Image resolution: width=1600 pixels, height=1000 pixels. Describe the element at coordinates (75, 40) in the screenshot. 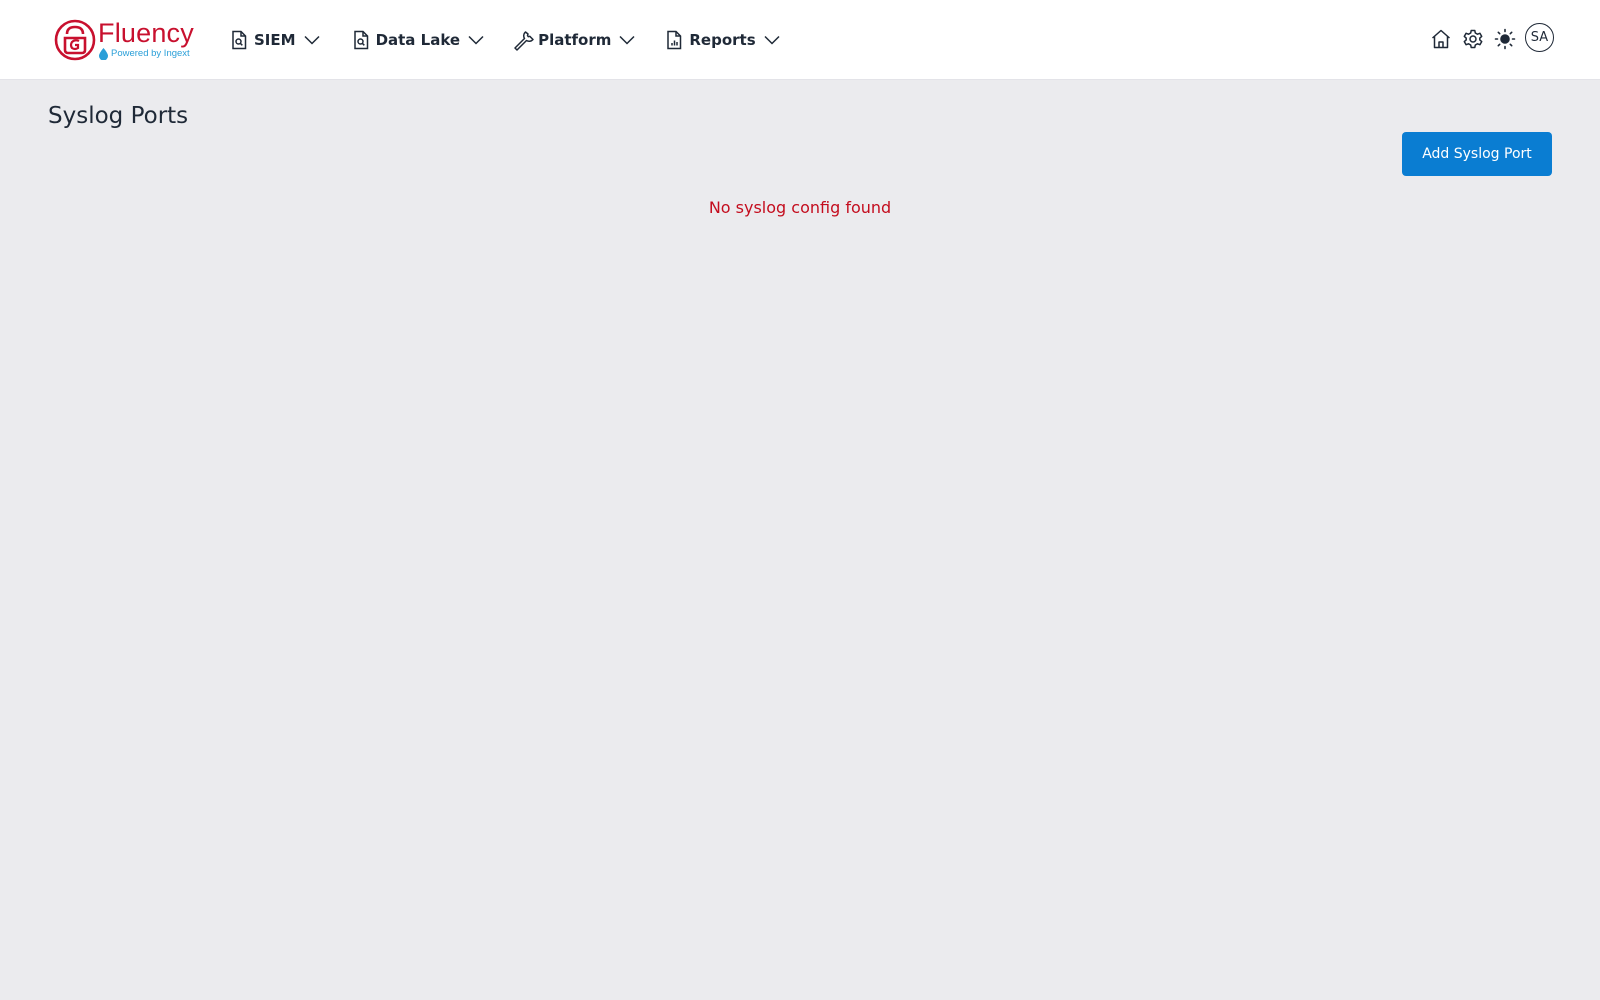

I see `fluency-logo-mark-icon` at that location.